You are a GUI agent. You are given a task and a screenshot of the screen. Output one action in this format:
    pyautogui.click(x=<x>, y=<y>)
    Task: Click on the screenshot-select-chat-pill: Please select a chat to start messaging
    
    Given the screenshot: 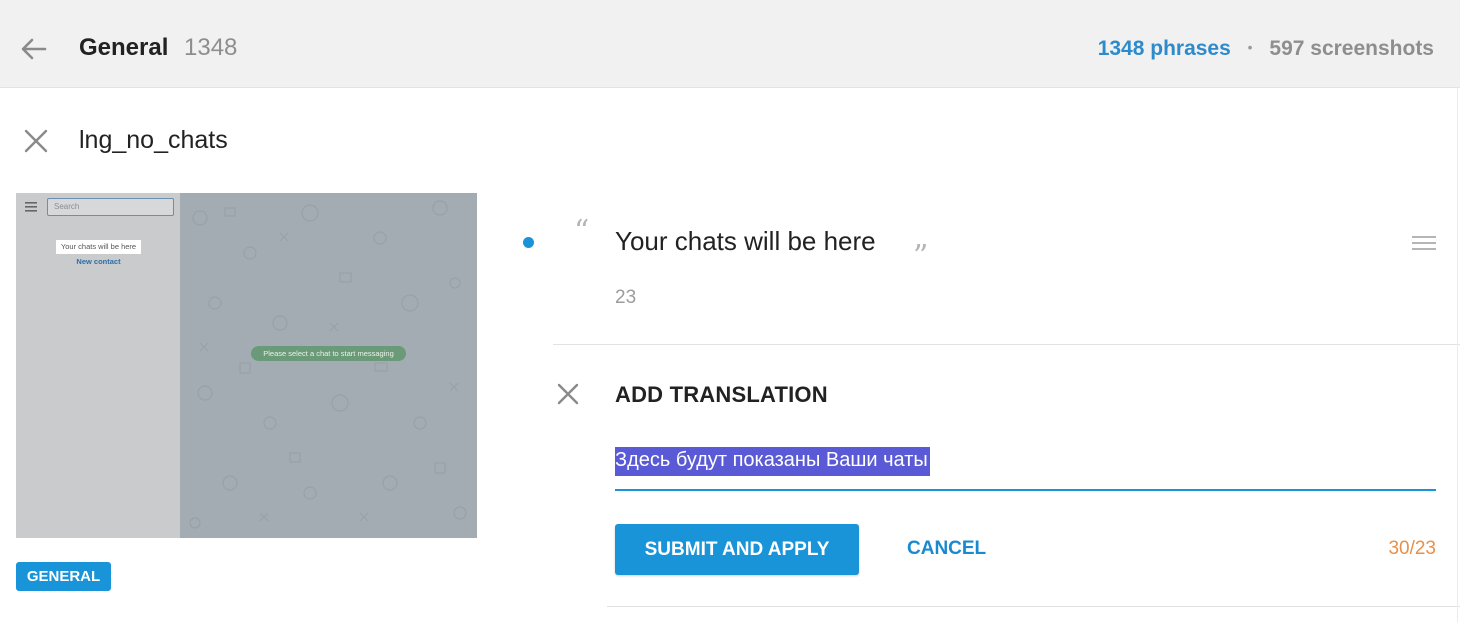 What is the action you would take?
    pyautogui.click(x=328, y=353)
    